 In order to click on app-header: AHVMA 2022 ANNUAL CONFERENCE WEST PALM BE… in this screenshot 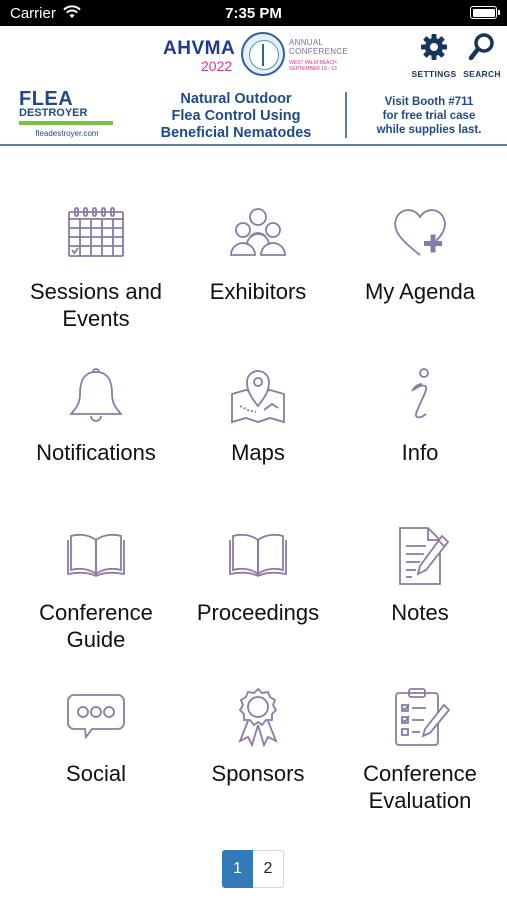, I will do `click(253, 54)`.